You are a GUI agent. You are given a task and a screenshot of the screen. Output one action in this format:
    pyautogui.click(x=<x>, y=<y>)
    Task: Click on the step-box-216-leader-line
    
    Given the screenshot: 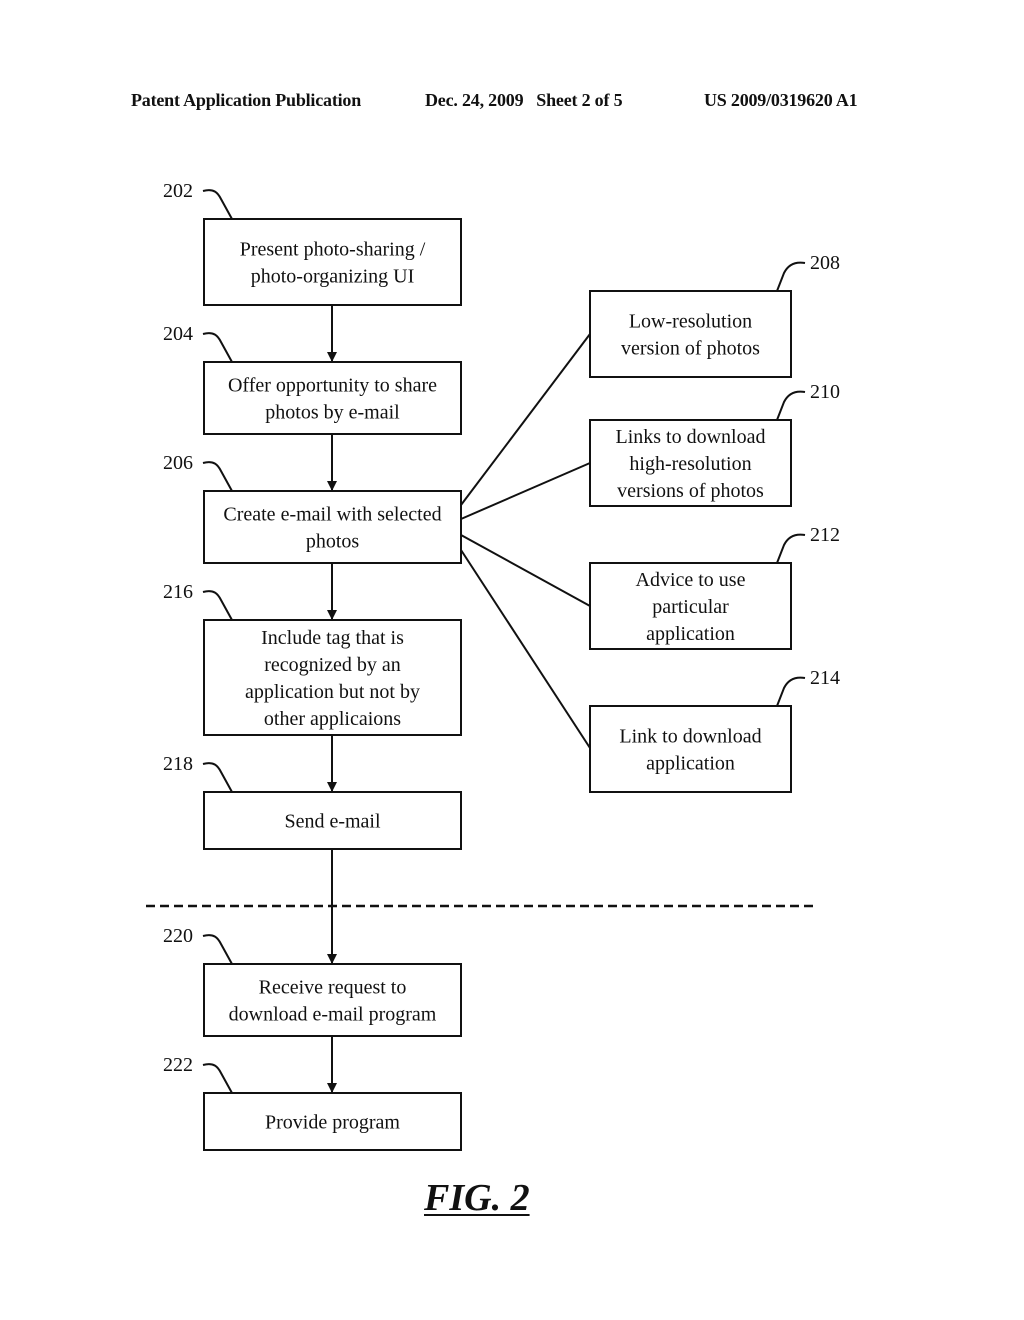 What is the action you would take?
    pyautogui.click(x=217, y=605)
    